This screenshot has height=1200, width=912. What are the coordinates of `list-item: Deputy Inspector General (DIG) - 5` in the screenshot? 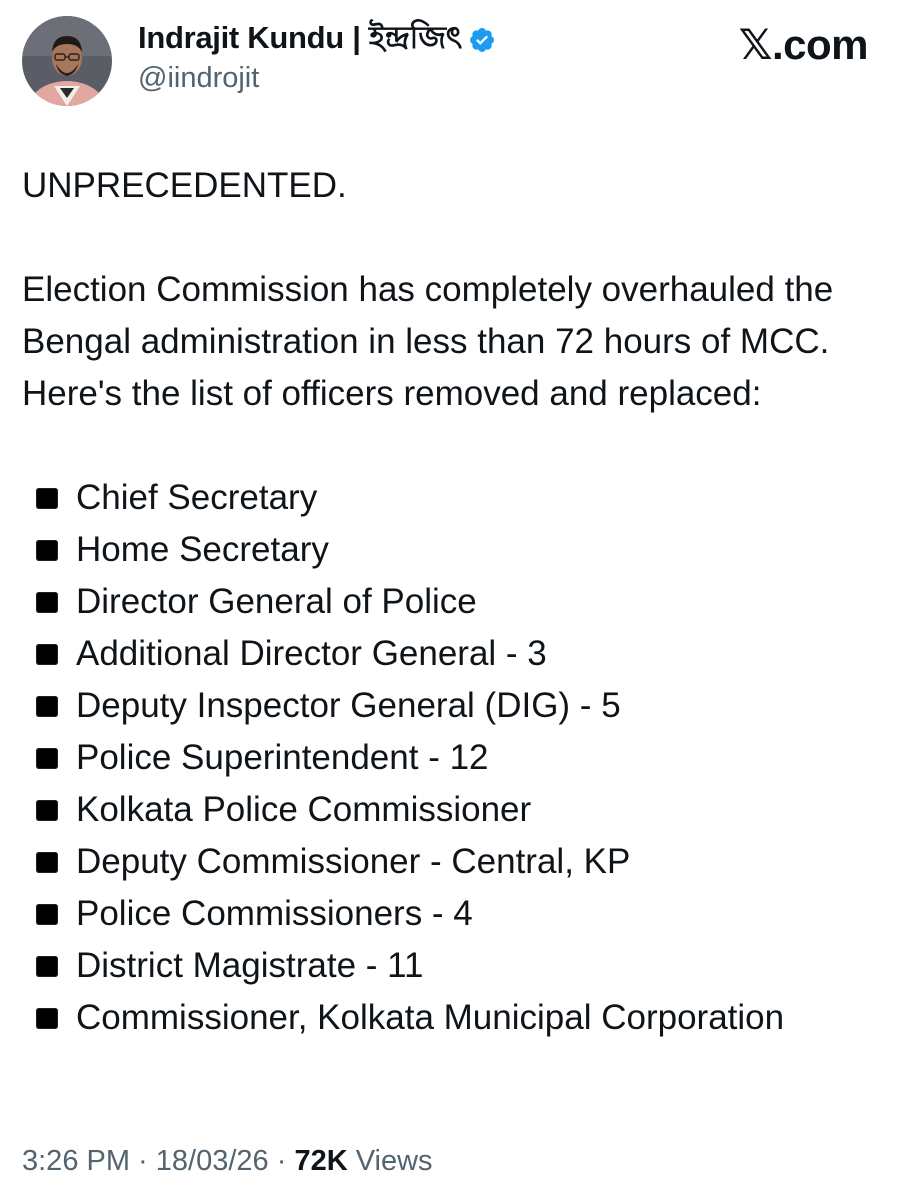 It's located at (464, 706).